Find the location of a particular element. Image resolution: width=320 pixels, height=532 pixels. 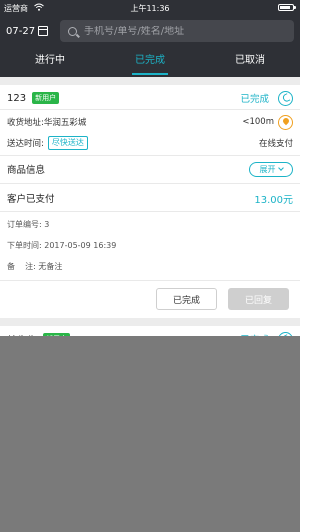

customer-name: 123 is located at coordinates (17, 98).